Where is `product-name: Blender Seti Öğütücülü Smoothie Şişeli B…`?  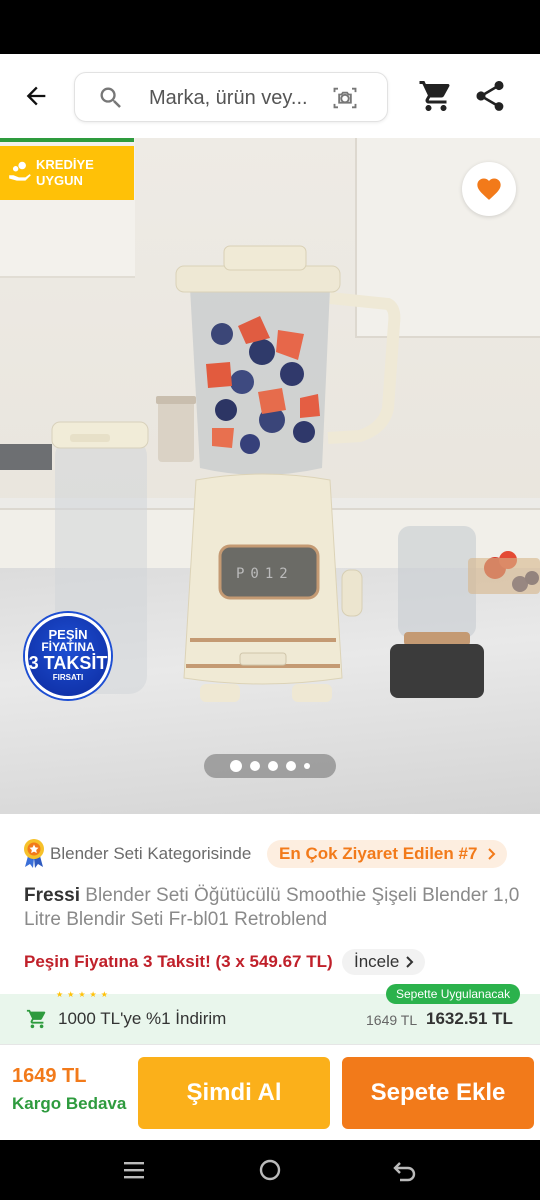 product-name: Blender Seti Öğütücülü Smoothie Şişeli B… is located at coordinates (272, 907).